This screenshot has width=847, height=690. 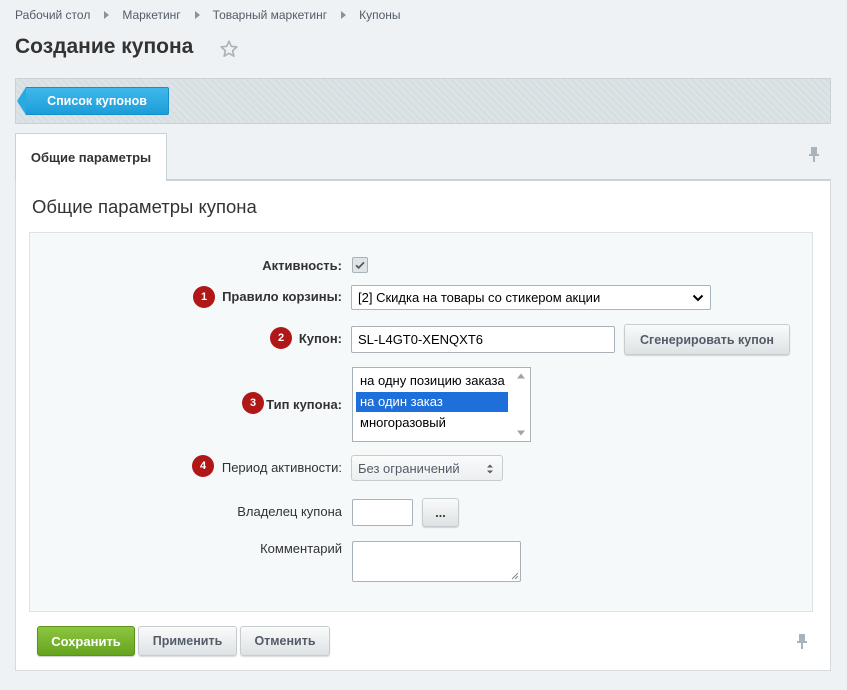 I want to click on coupon-type-option-selected: на один заказ, so click(x=432, y=402).